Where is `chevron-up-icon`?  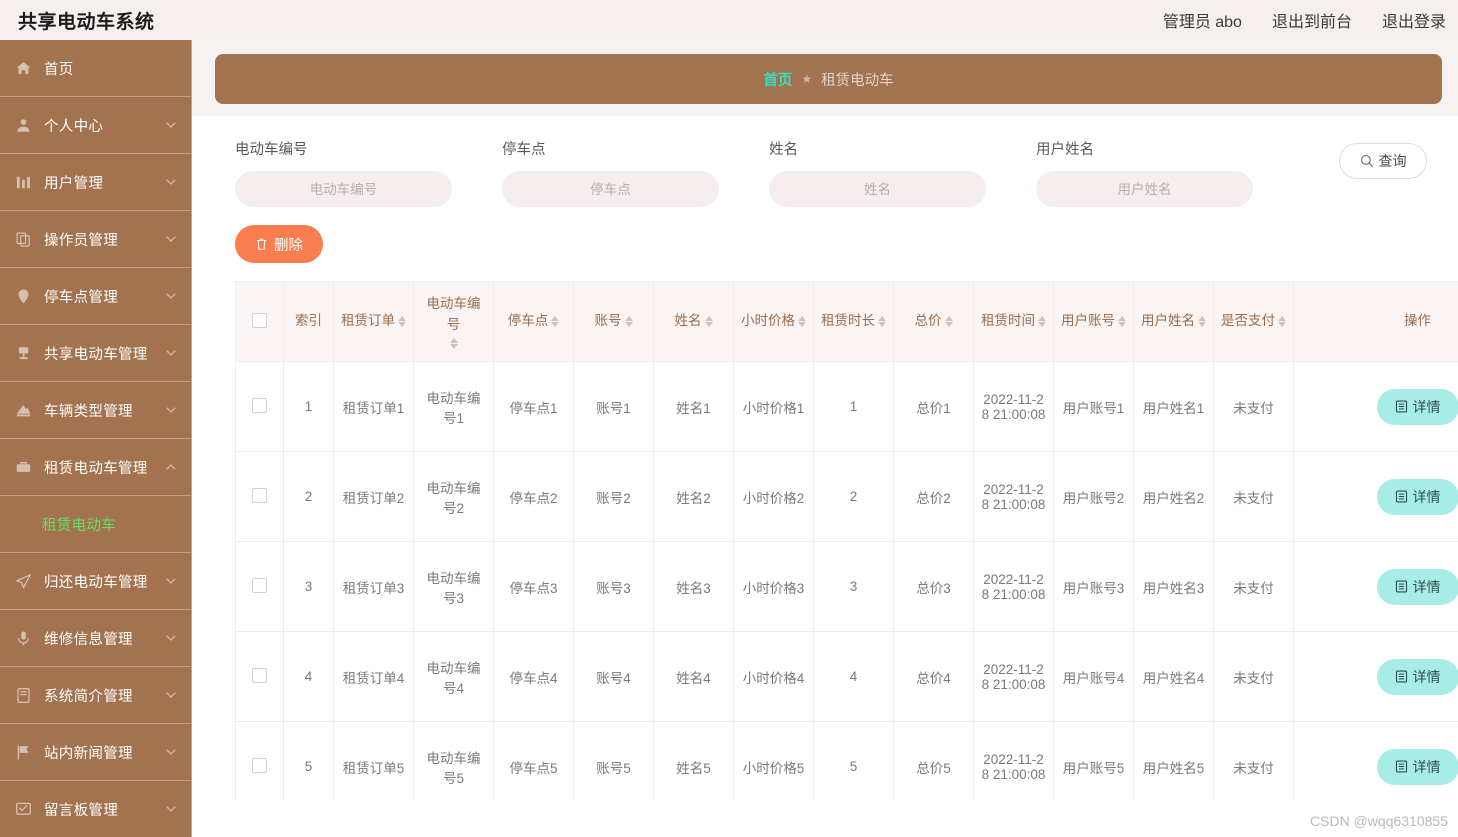 chevron-up-icon is located at coordinates (171, 467).